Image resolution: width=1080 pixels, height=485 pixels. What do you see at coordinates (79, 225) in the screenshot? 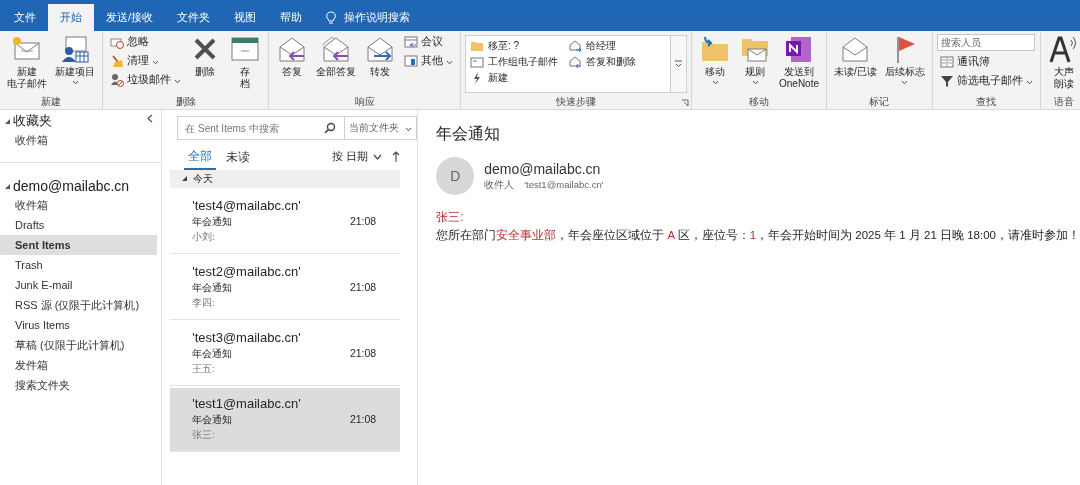
I see `folder-item: Drafts` at bounding box center [79, 225].